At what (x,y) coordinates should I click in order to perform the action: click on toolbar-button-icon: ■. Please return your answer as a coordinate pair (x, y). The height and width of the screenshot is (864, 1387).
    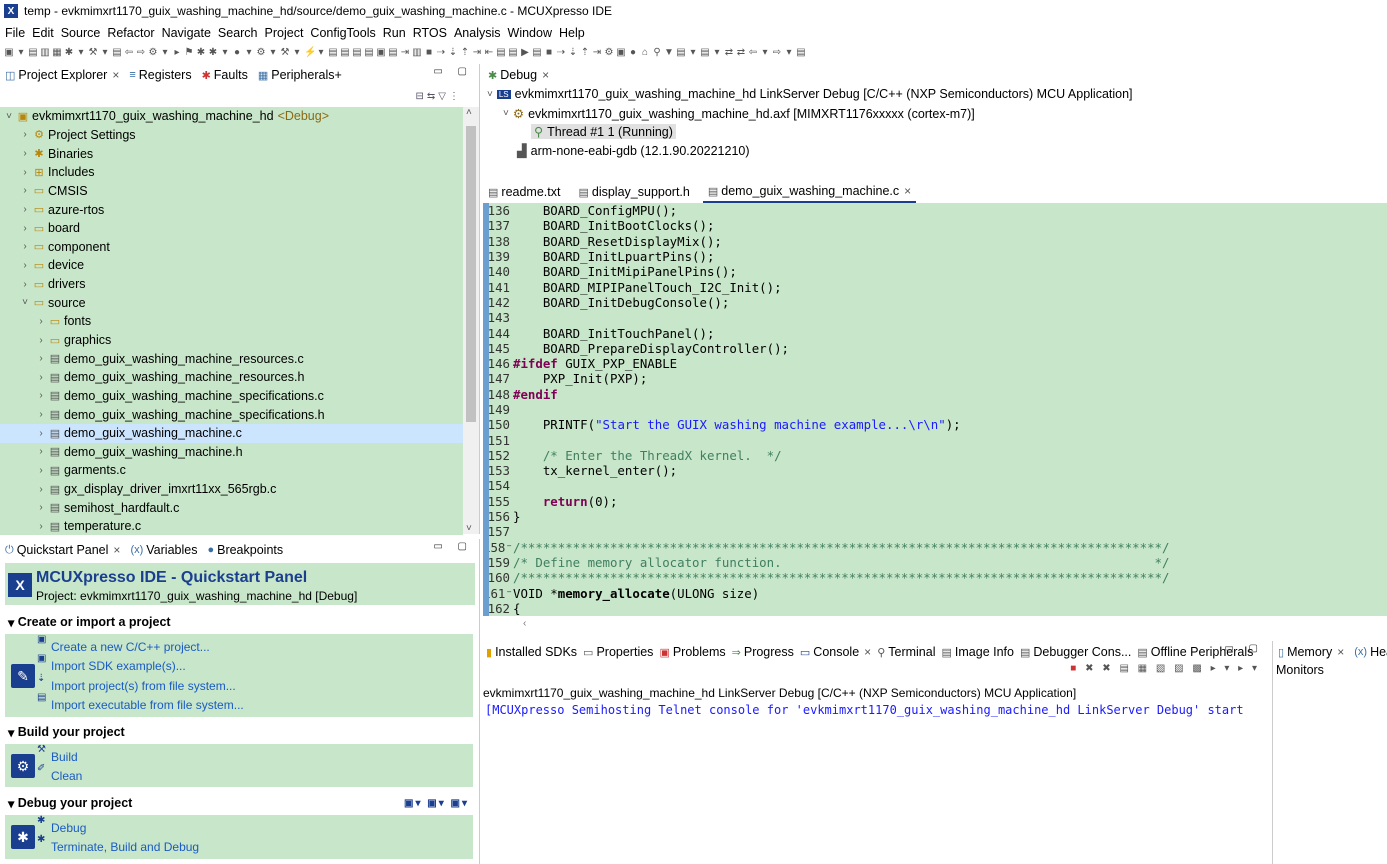
    Looking at the image, I should click on (549, 52).